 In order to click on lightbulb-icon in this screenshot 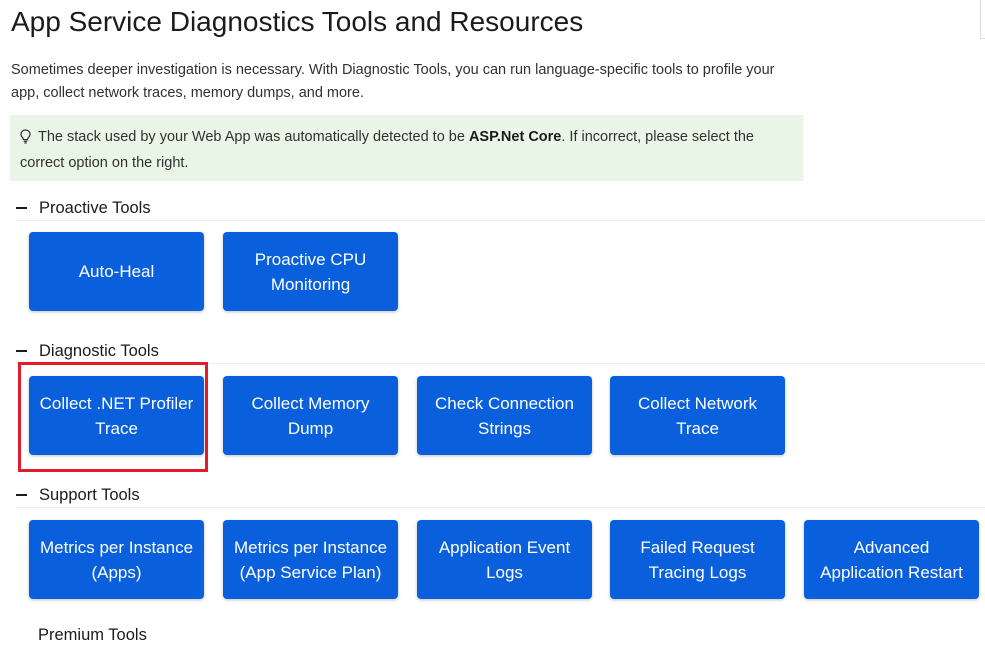, I will do `click(29, 140)`.